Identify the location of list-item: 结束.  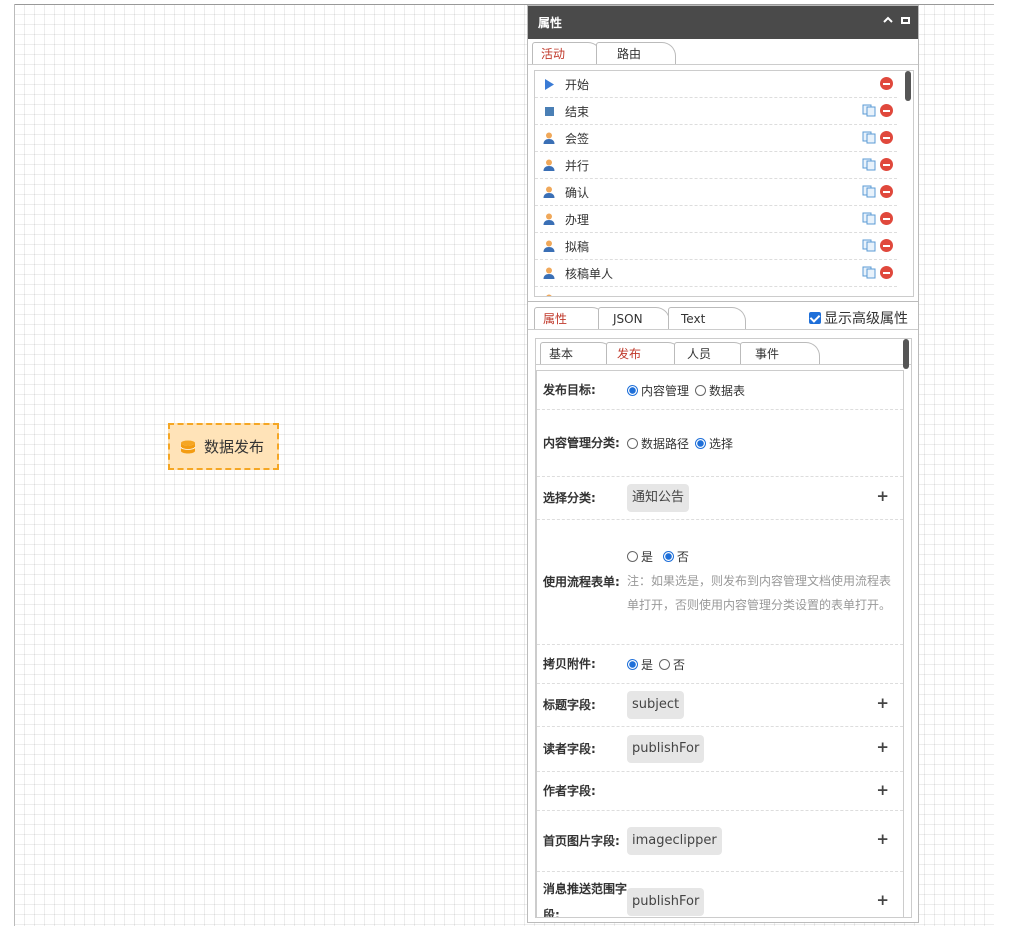
(716, 111).